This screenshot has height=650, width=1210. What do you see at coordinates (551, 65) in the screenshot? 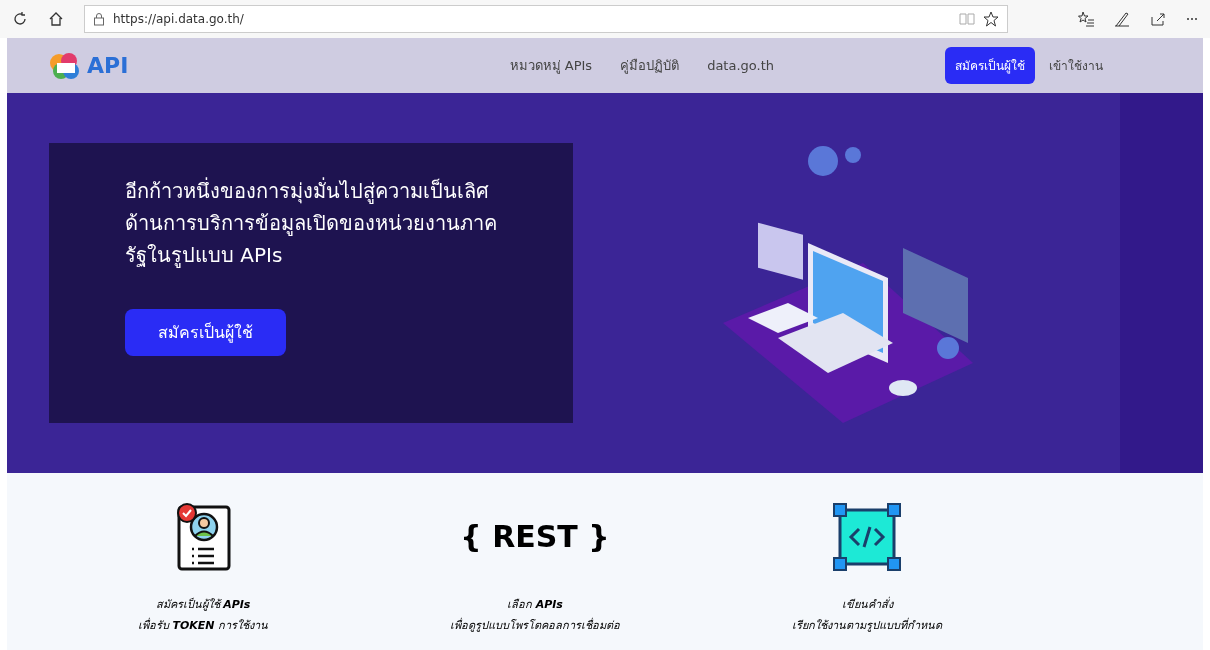
I see `nav-link: หมวดหมู่ APIs` at bounding box center [551, 65].